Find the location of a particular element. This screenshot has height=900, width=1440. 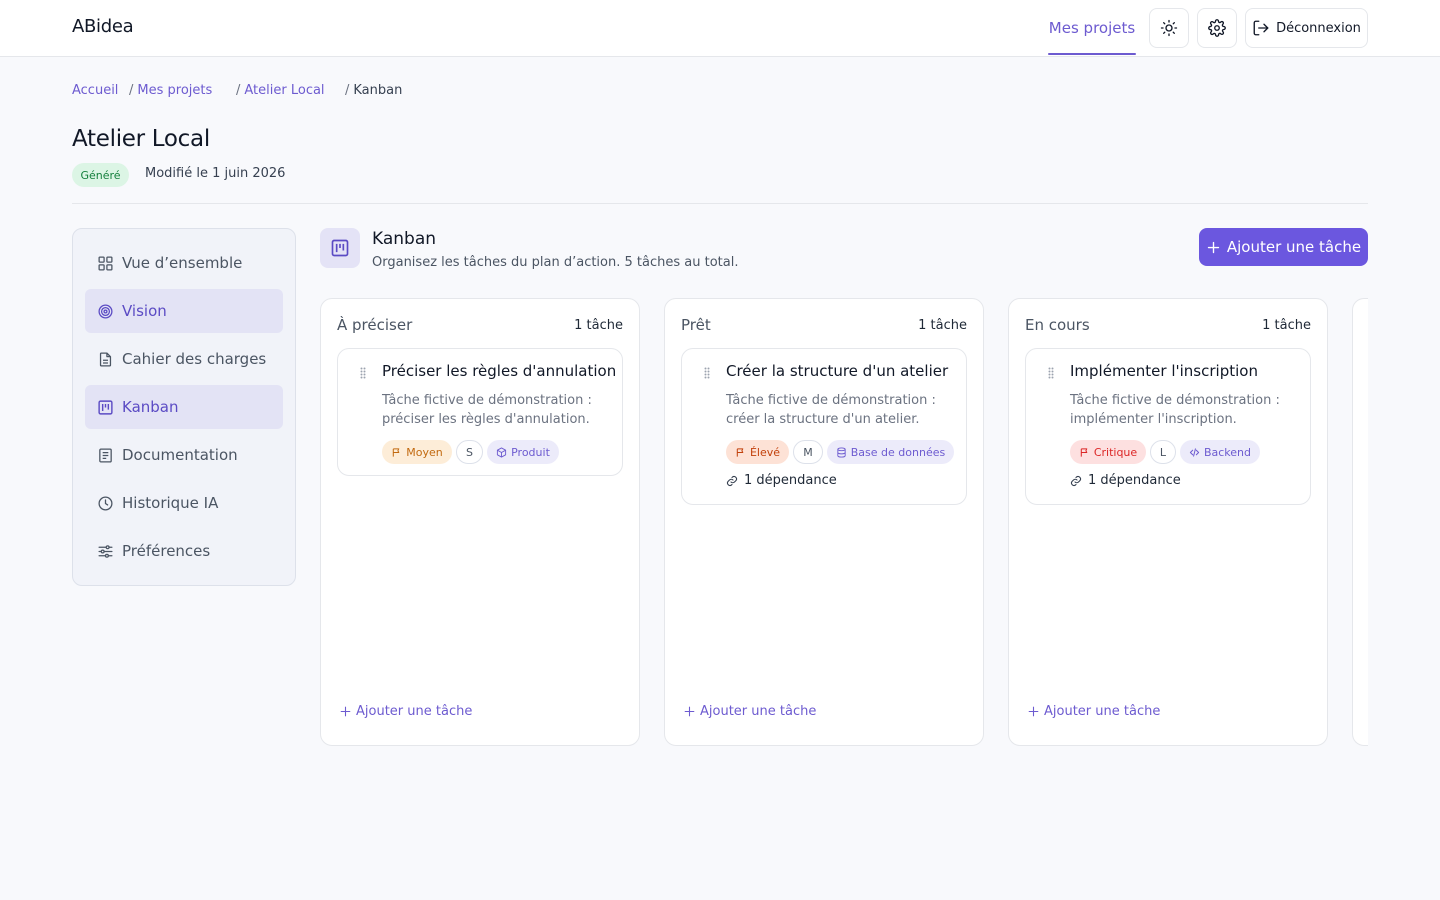

column-name: Prêt is located at coordinates (696, 325).